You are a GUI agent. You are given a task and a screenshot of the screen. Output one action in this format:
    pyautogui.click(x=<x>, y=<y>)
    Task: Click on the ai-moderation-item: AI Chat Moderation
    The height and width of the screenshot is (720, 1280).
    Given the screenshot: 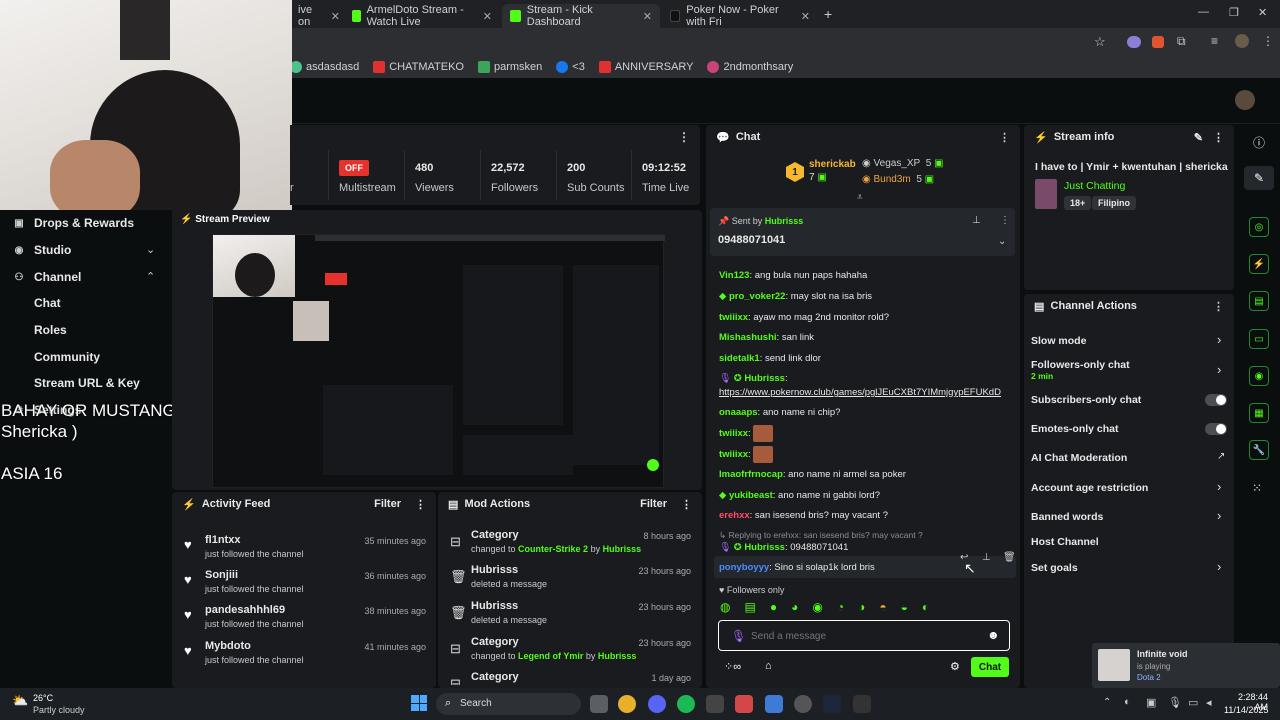 What is the action you would take?
    pyautogui.click(x=1079, y=458)
    